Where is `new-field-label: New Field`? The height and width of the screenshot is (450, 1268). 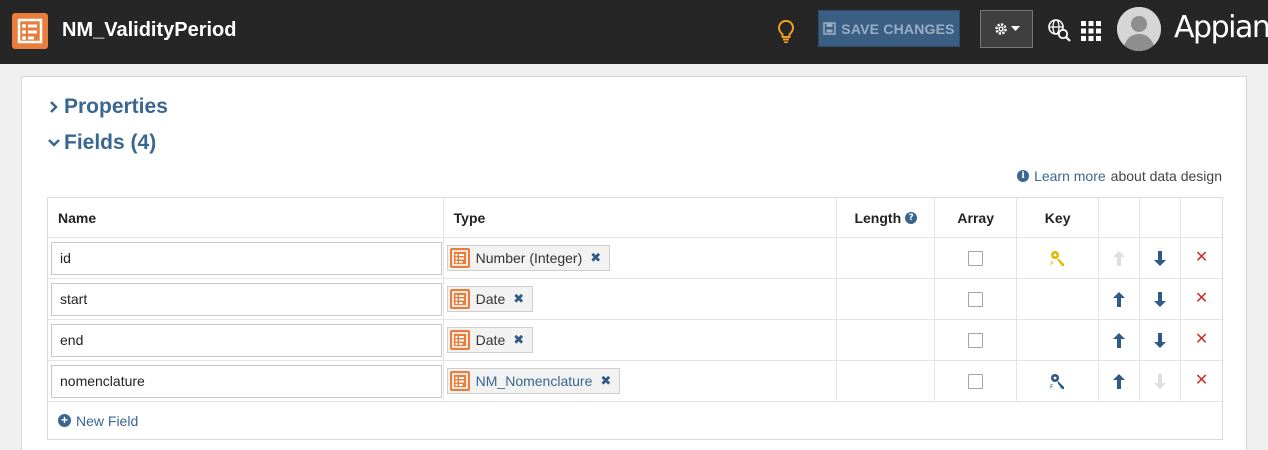 new-field-label: New Field is located at coordinates (107, 420).